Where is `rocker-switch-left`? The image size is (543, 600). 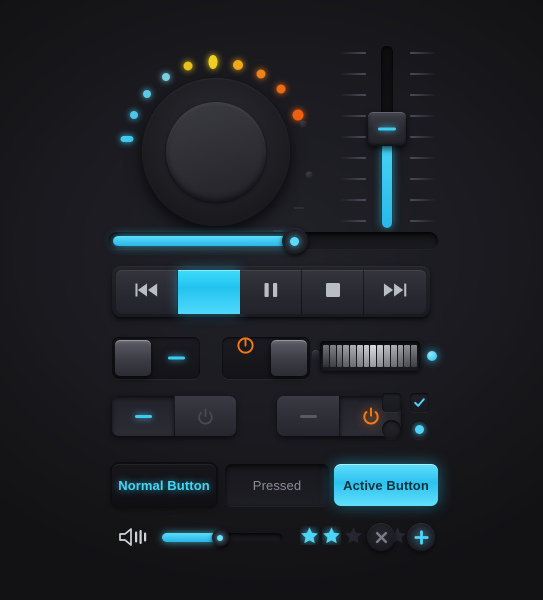
rocker-switch-left is located at coordinates (156, 358).